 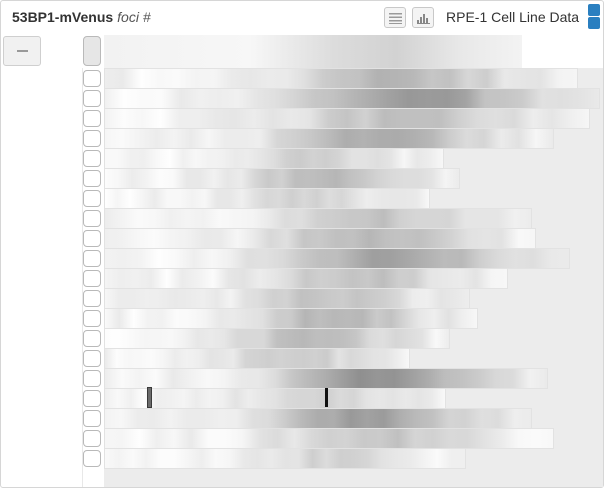 What do you see at coordinates (149, 397) in the screenshot?
I see `selected-cell` at bounding box center [149, 397].